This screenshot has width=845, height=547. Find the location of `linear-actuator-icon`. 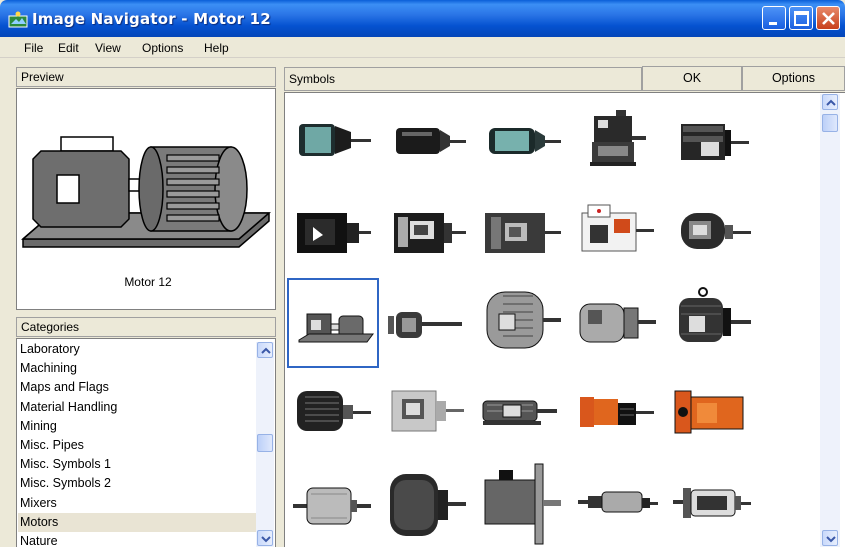

linear-actuator-icon is located at coordinates (618, 502).